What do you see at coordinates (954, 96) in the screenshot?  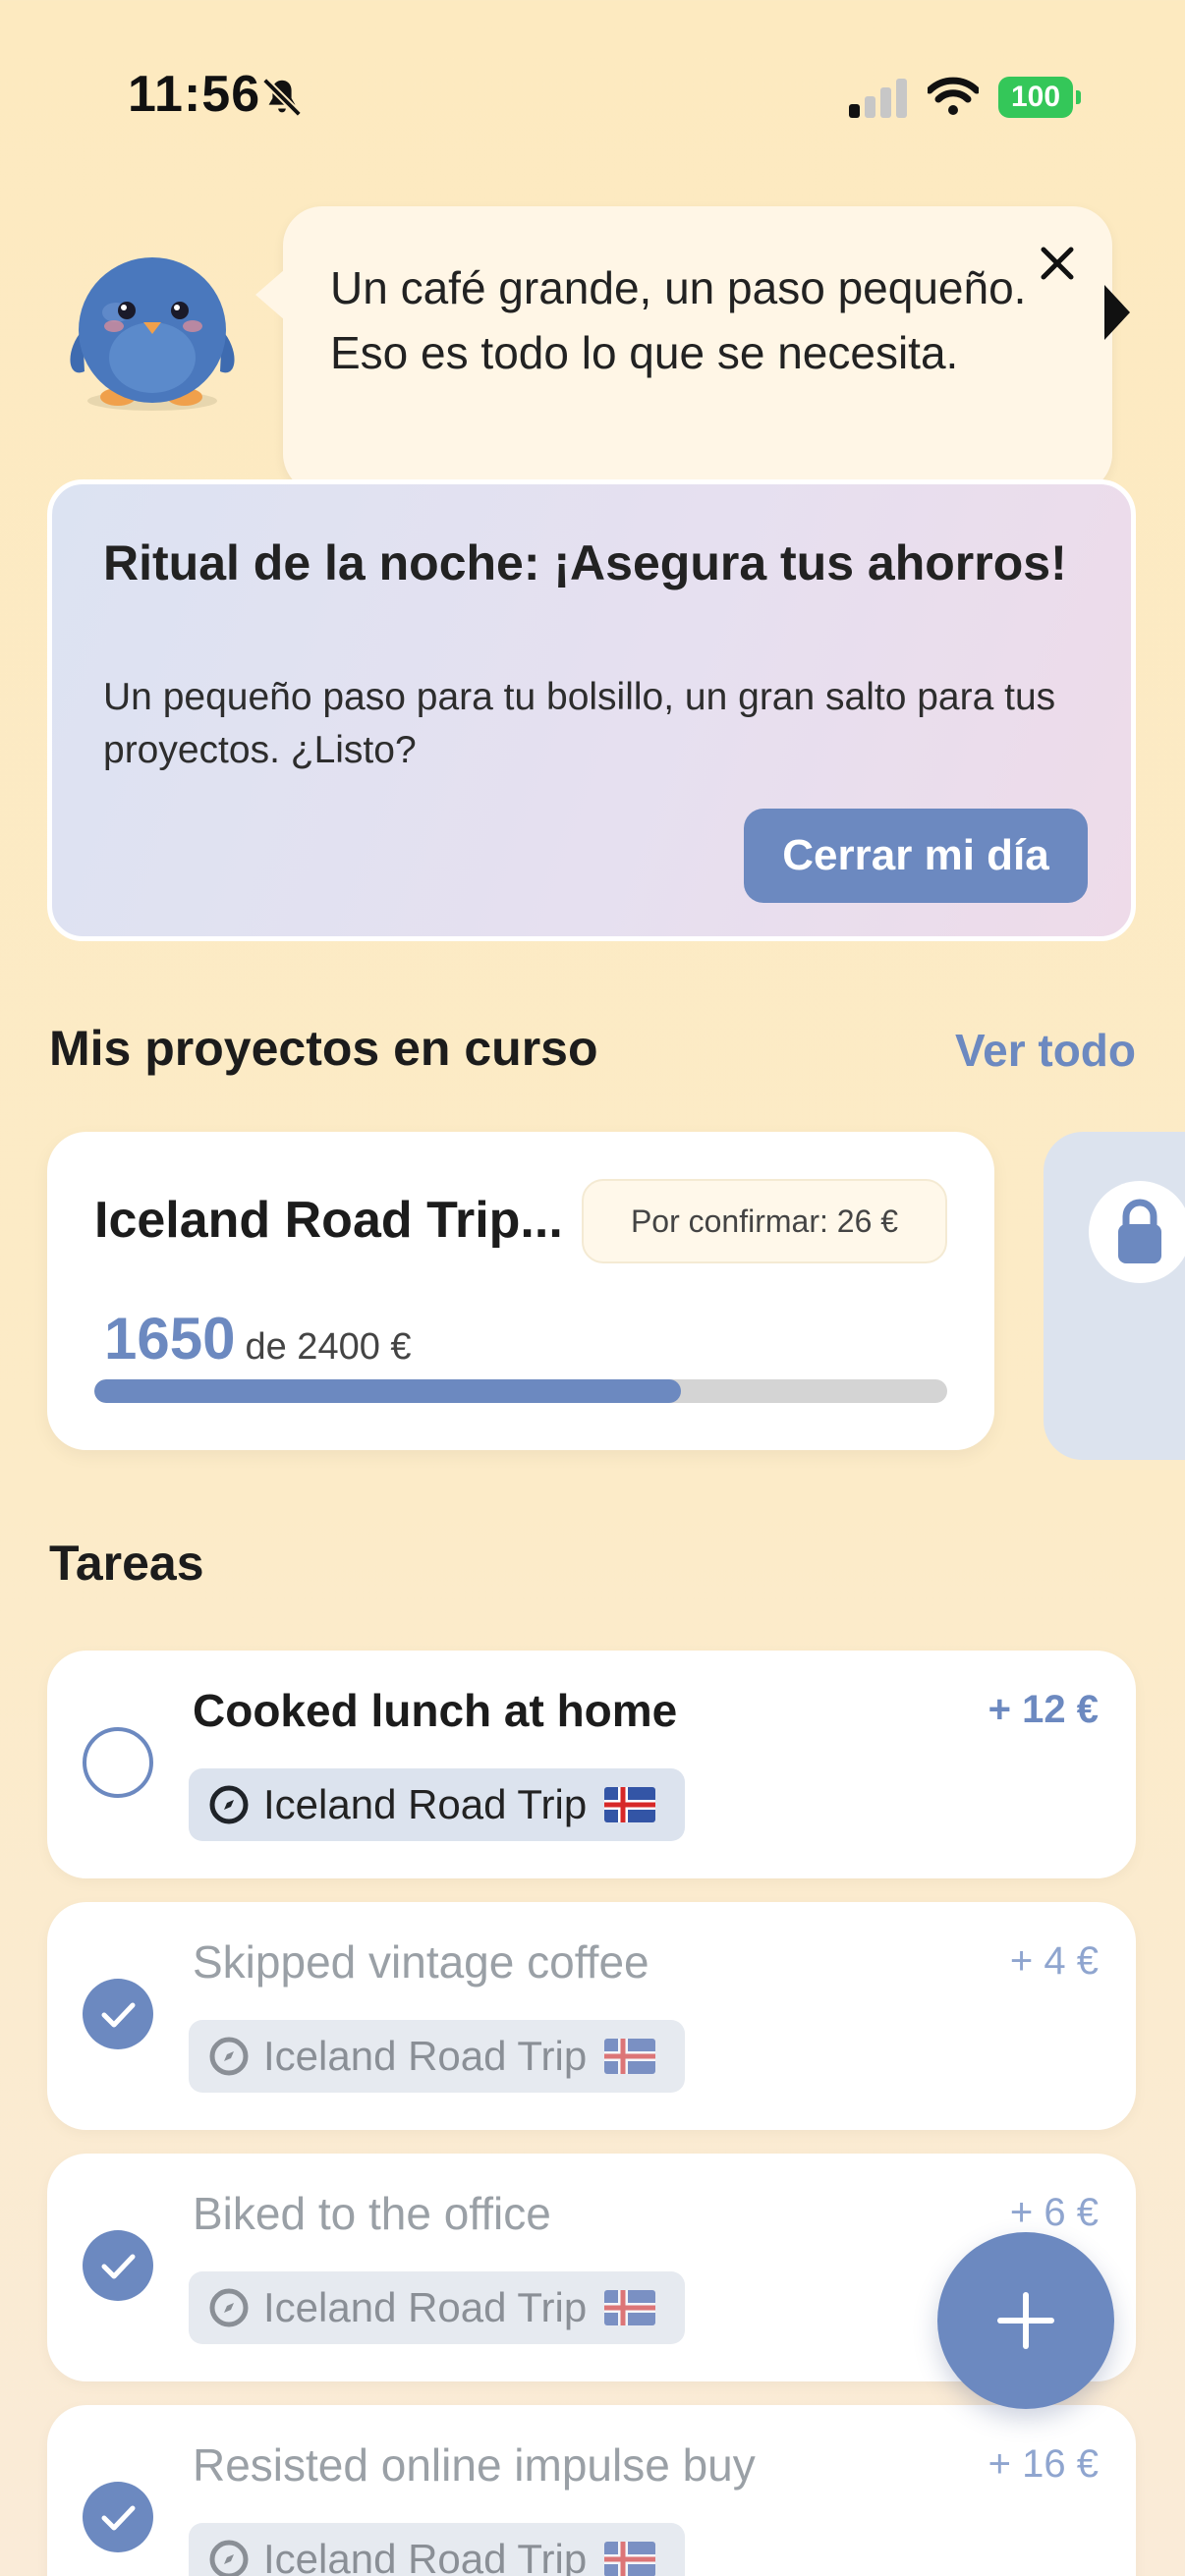 I see `wifi-icon` at bounding box center [954, 96].